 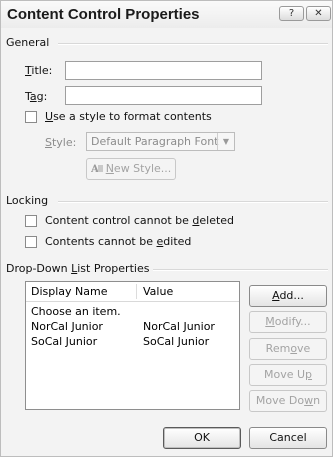 I want to click on cancel-button: Cancel, so click(x=288, y=438).